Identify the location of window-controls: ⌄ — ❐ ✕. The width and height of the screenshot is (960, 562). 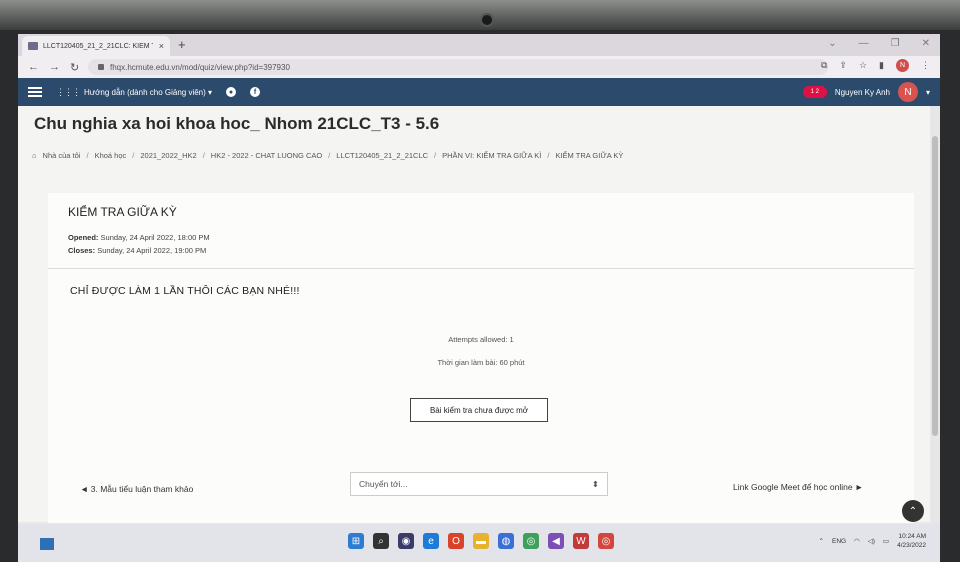
(879, 43).